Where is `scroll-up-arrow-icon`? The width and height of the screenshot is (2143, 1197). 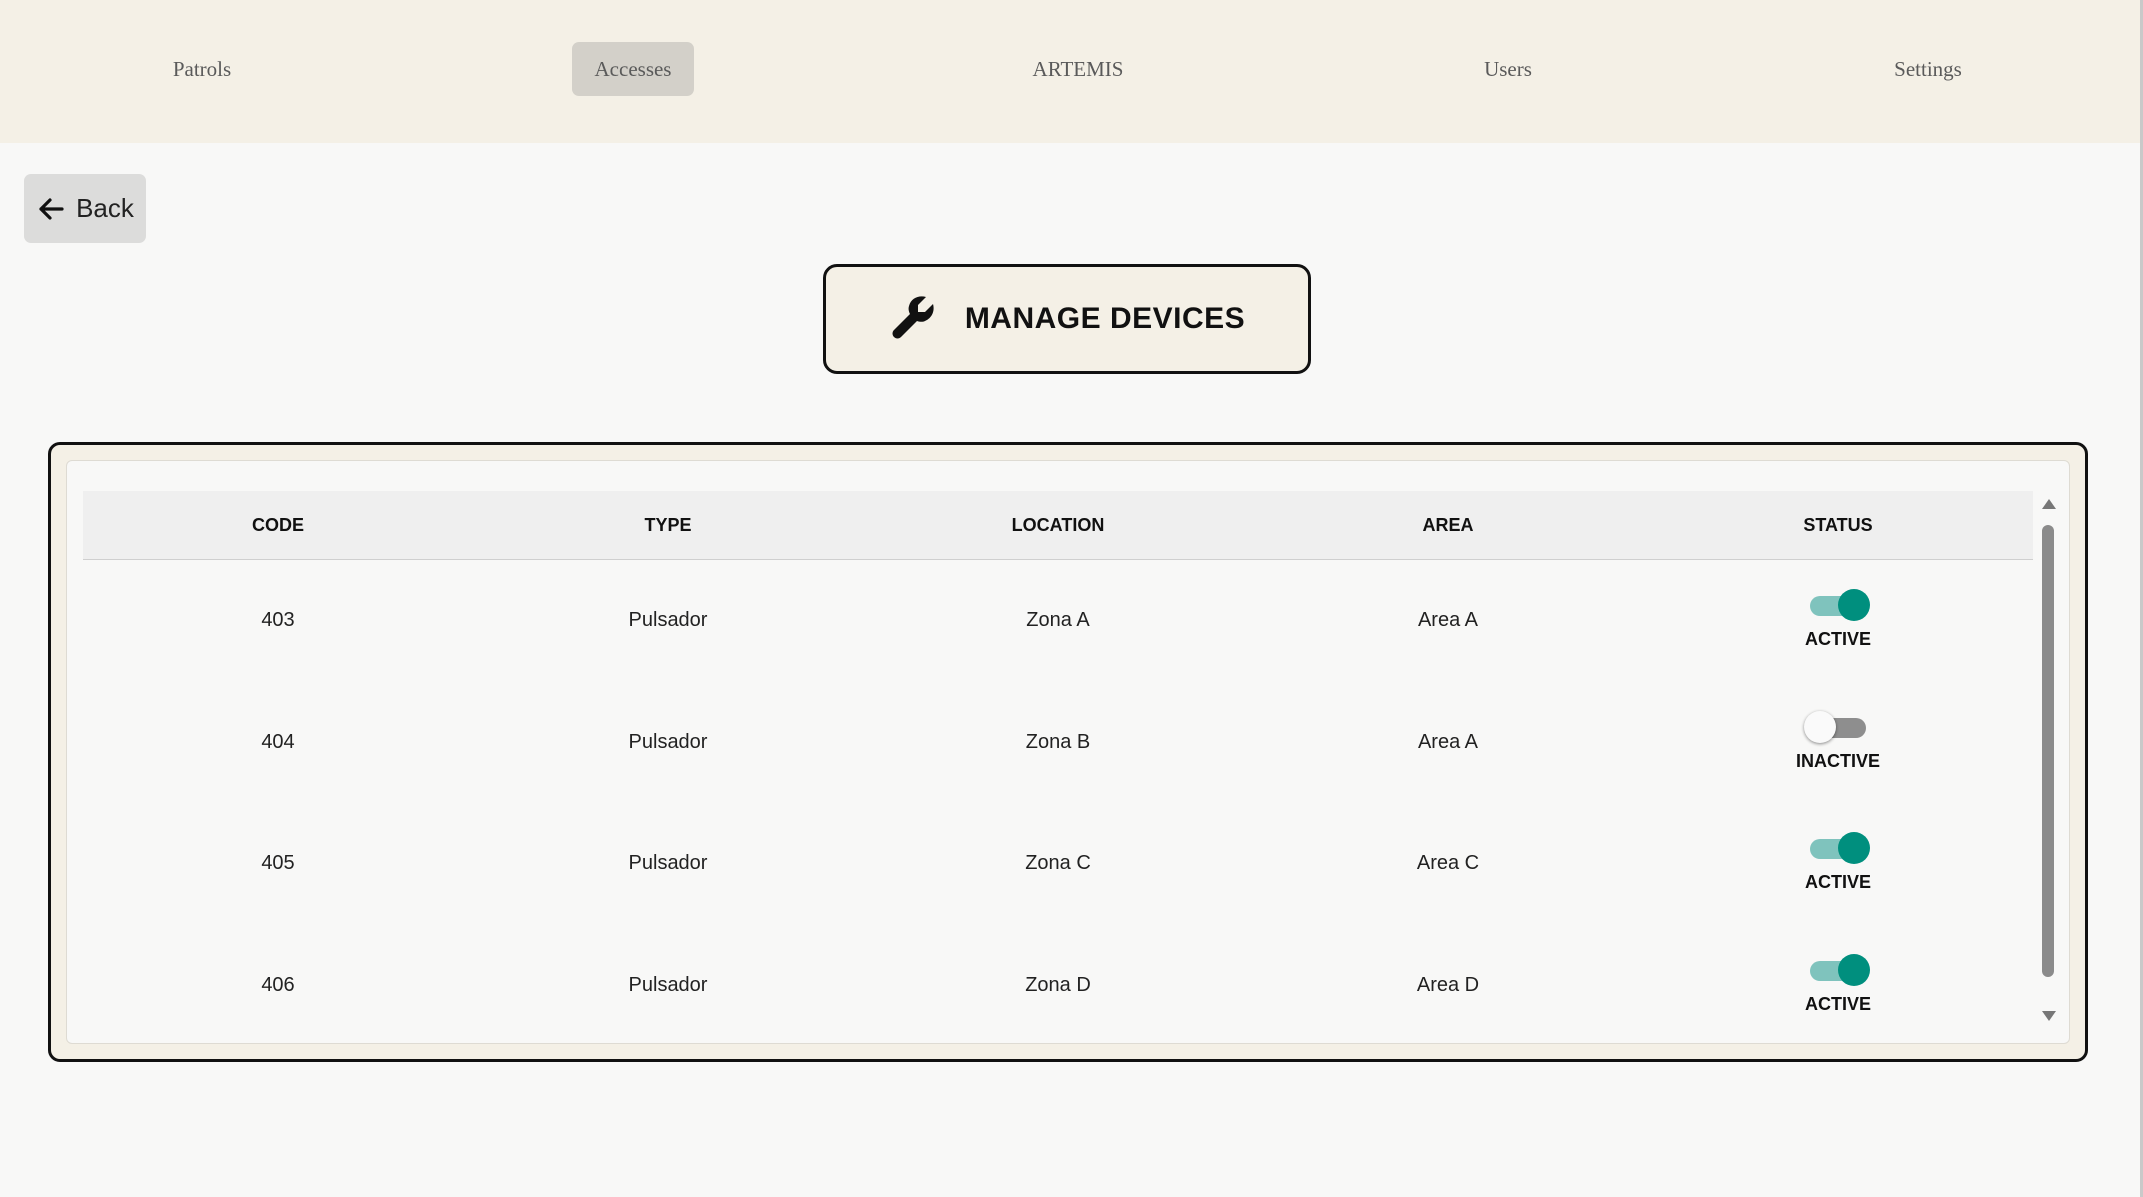 scroll-up-arrow-icon is located at coordinates (2049, 504).